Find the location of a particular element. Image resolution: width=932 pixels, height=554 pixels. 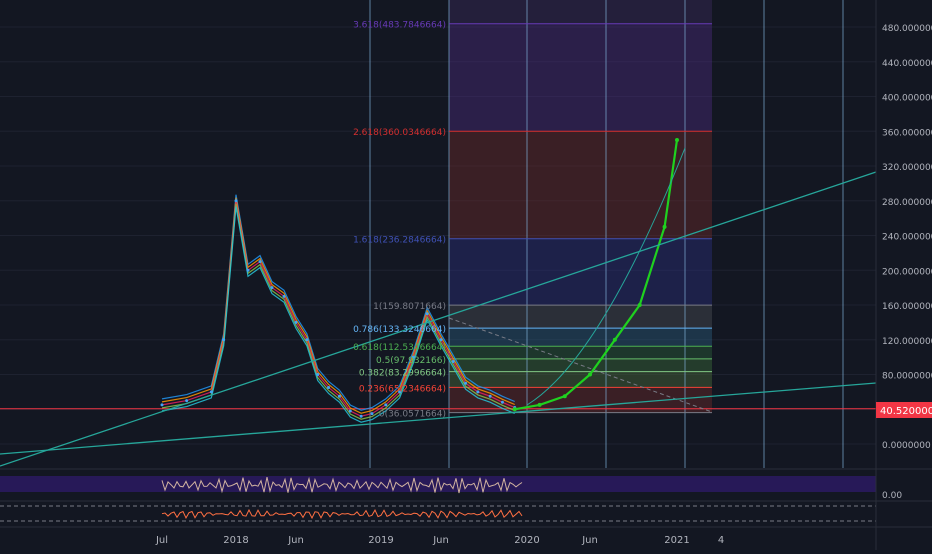

x-tick-label: 2020 is located at coordinates (526, 540).